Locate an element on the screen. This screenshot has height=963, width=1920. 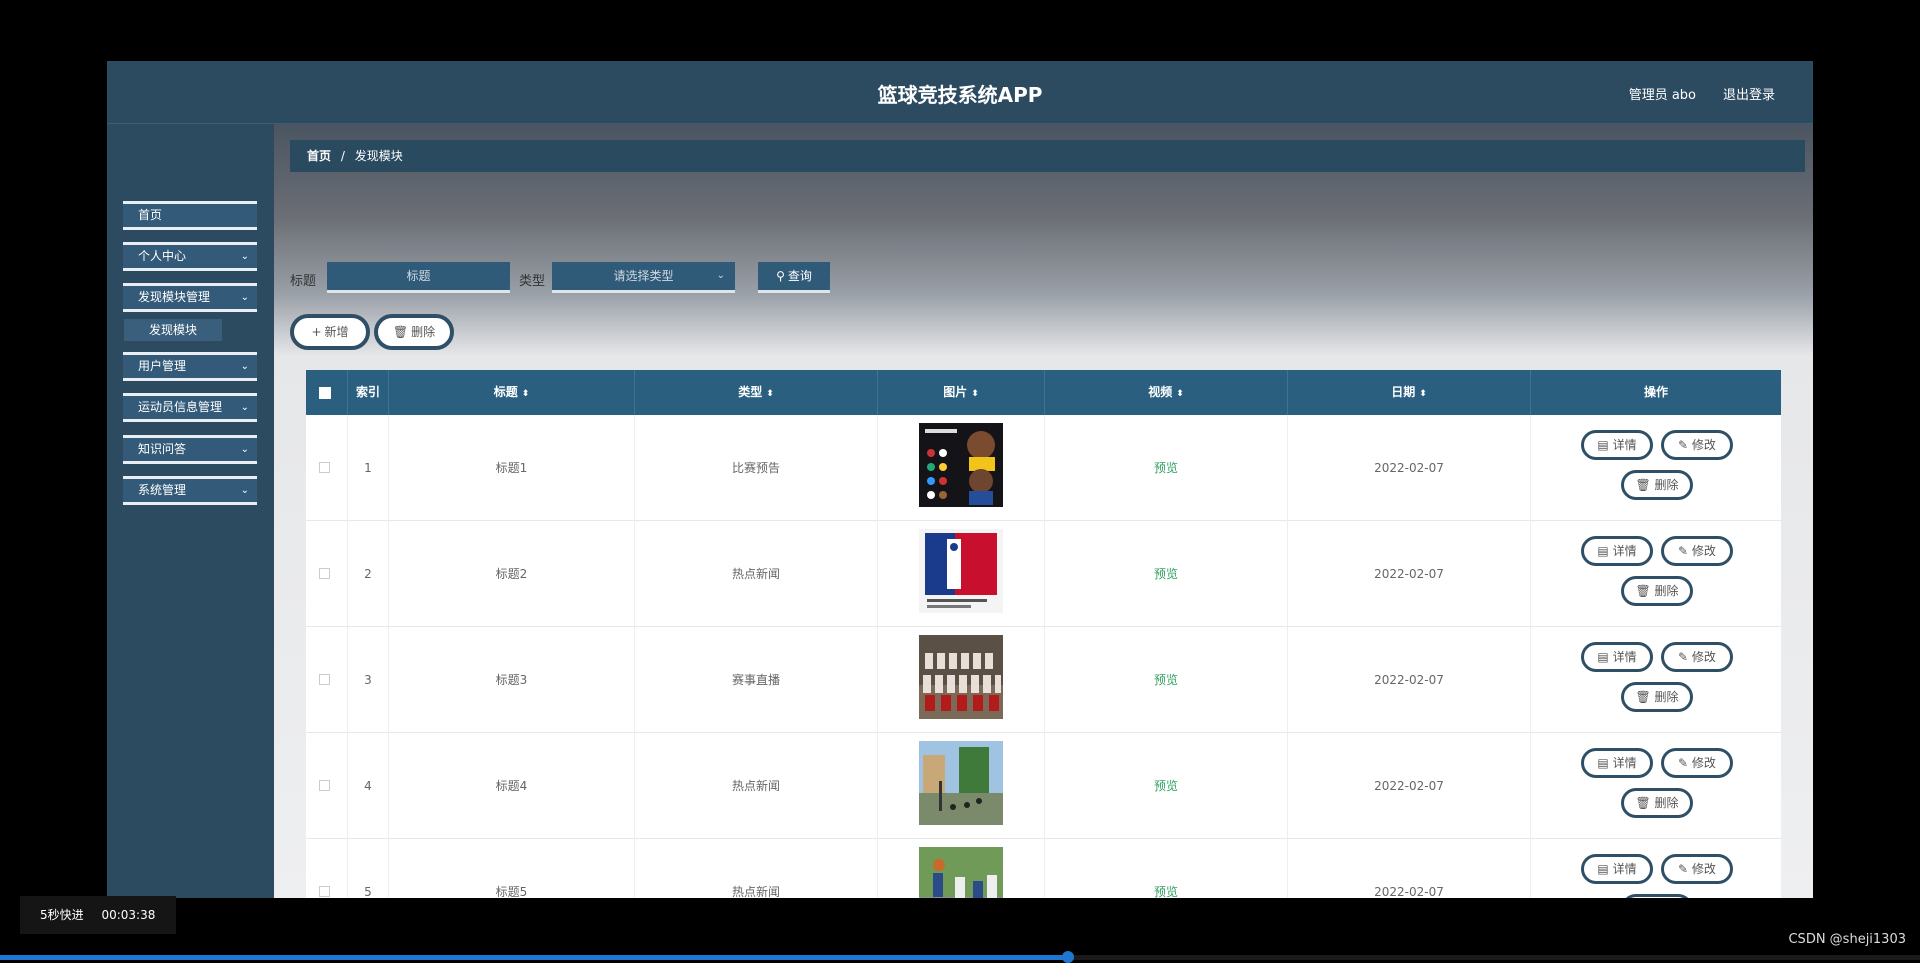
sidebar-item-label: 系统管理 is located at coordinates (162, 490).